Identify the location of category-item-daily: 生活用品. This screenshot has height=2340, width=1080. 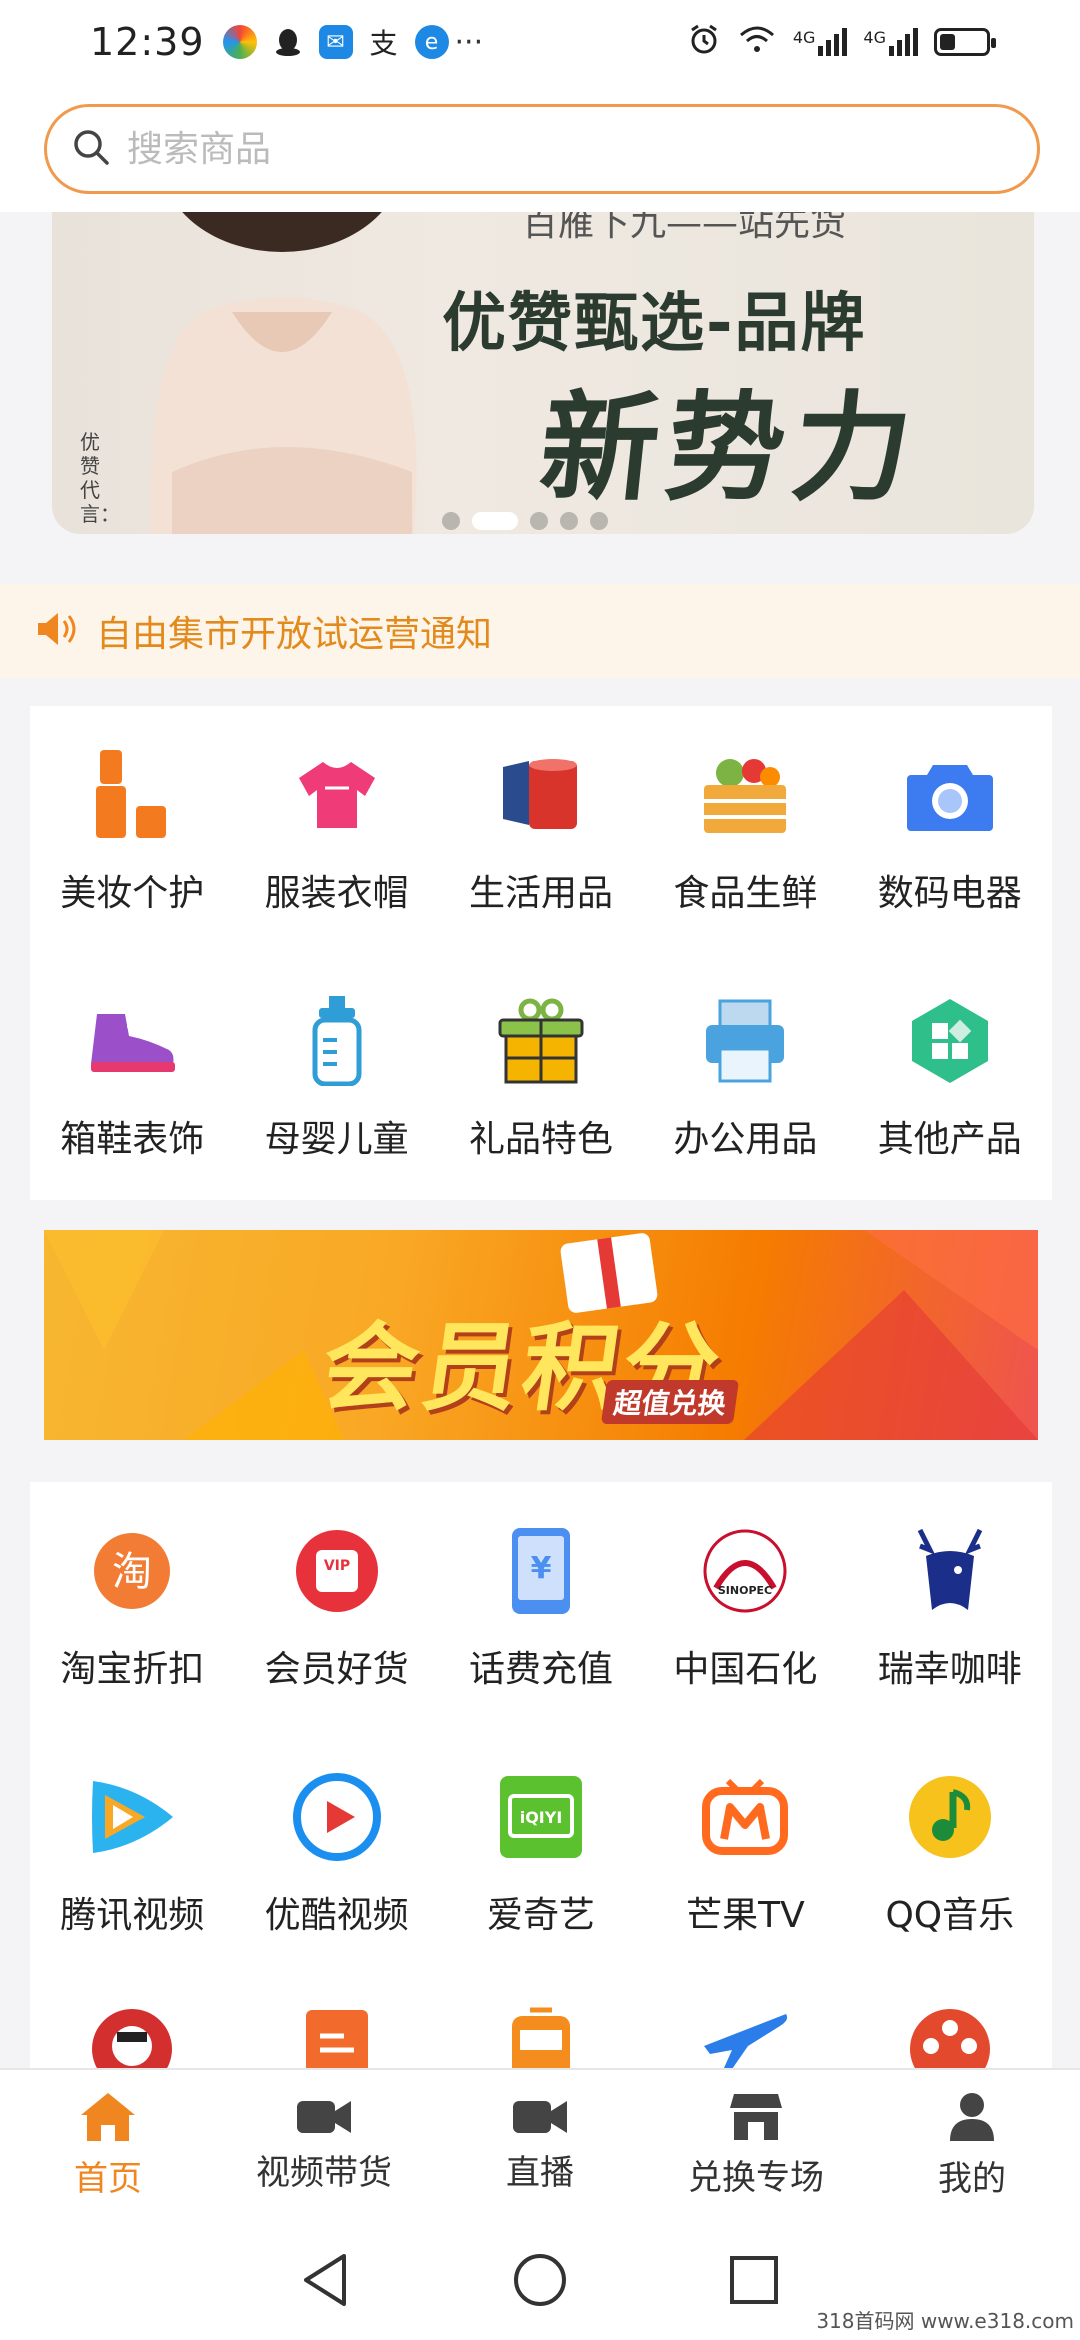
(541, 829).